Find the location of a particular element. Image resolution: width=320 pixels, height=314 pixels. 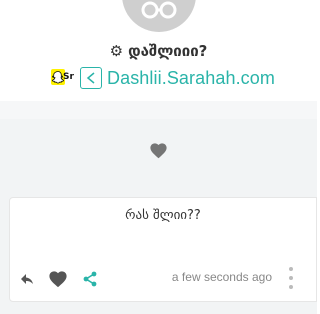

profile-name-row: ⚙ დაშლიიი? is located at coordinates (158, 51).